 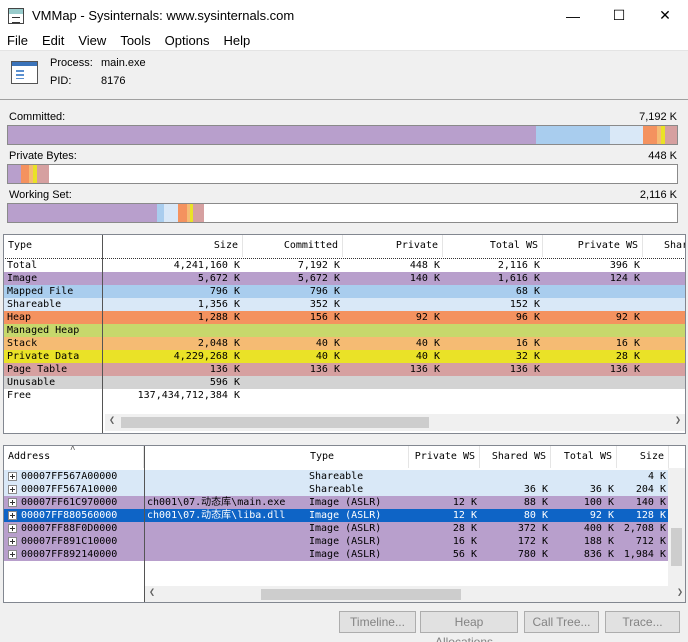 I want to click on summary-row: Mapped File 796 K 796 K 68 K, so click(x=344, y=291).